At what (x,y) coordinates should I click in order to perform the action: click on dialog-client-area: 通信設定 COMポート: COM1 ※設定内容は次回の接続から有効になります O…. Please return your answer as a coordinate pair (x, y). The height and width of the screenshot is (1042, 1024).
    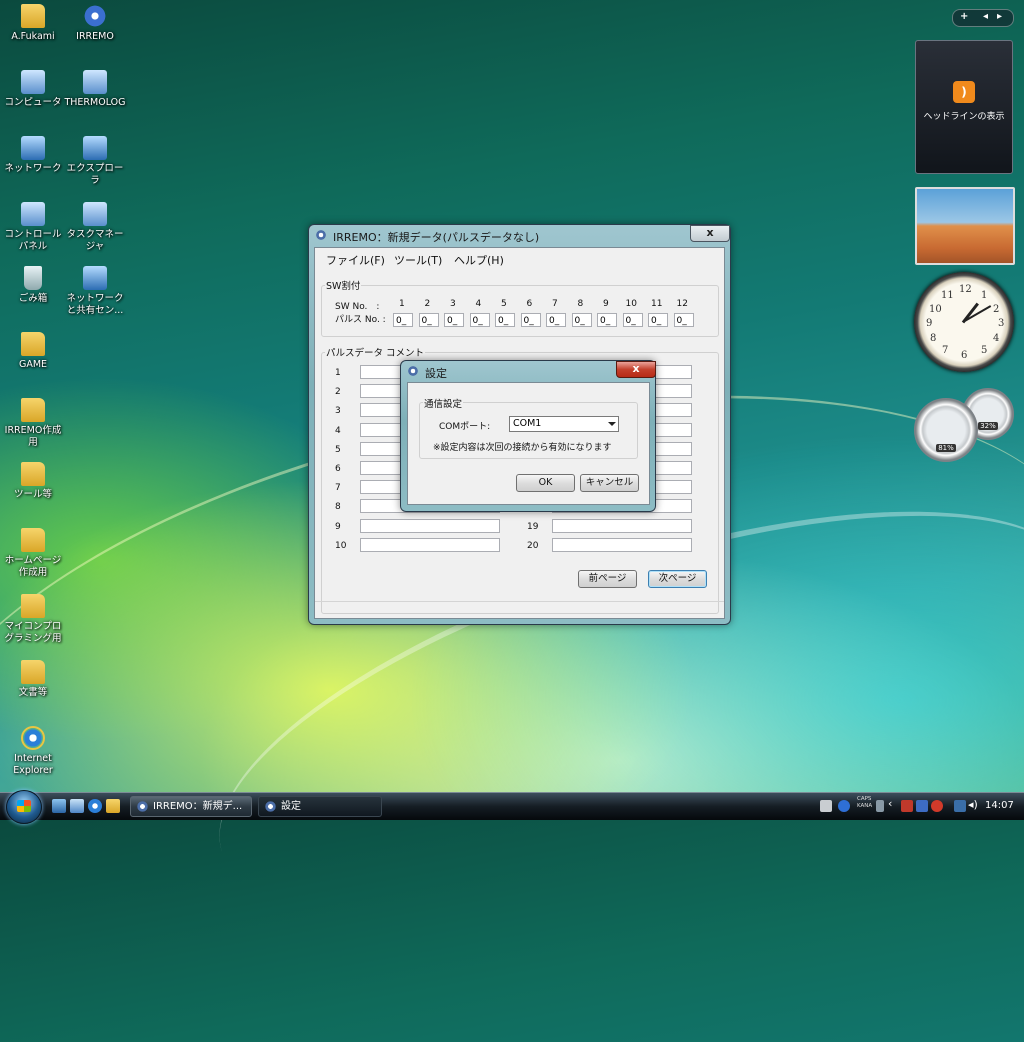
    Looking at the image, I should click on (528, 443).